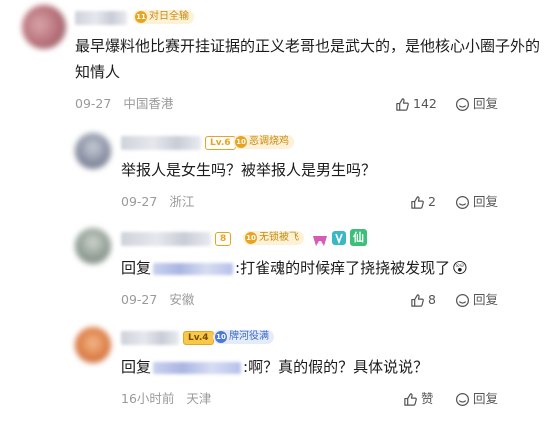 The image size is (550, 423). I want to click on comment-meta: 09-27 中国香港, so click(124, 104).